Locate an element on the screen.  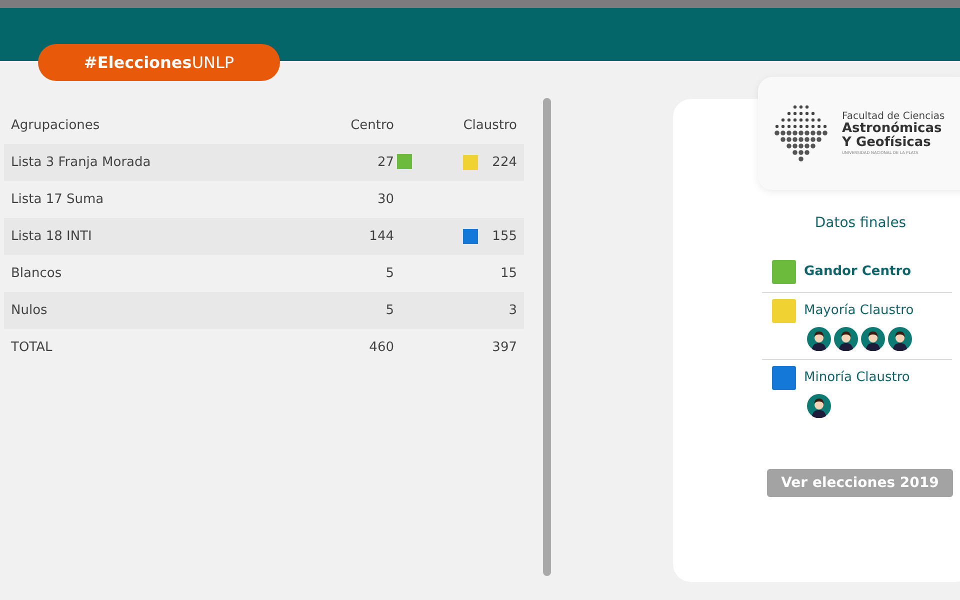
table-cell: Nulos is located at coordinates (29, 310).